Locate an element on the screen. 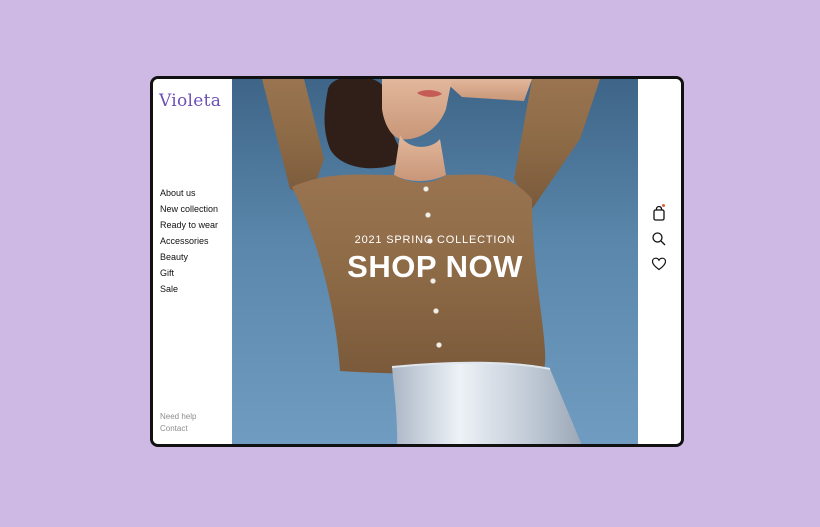  collection-subtitle: 2021 SPRING COLLECTION is located at coordinates (435, 240).